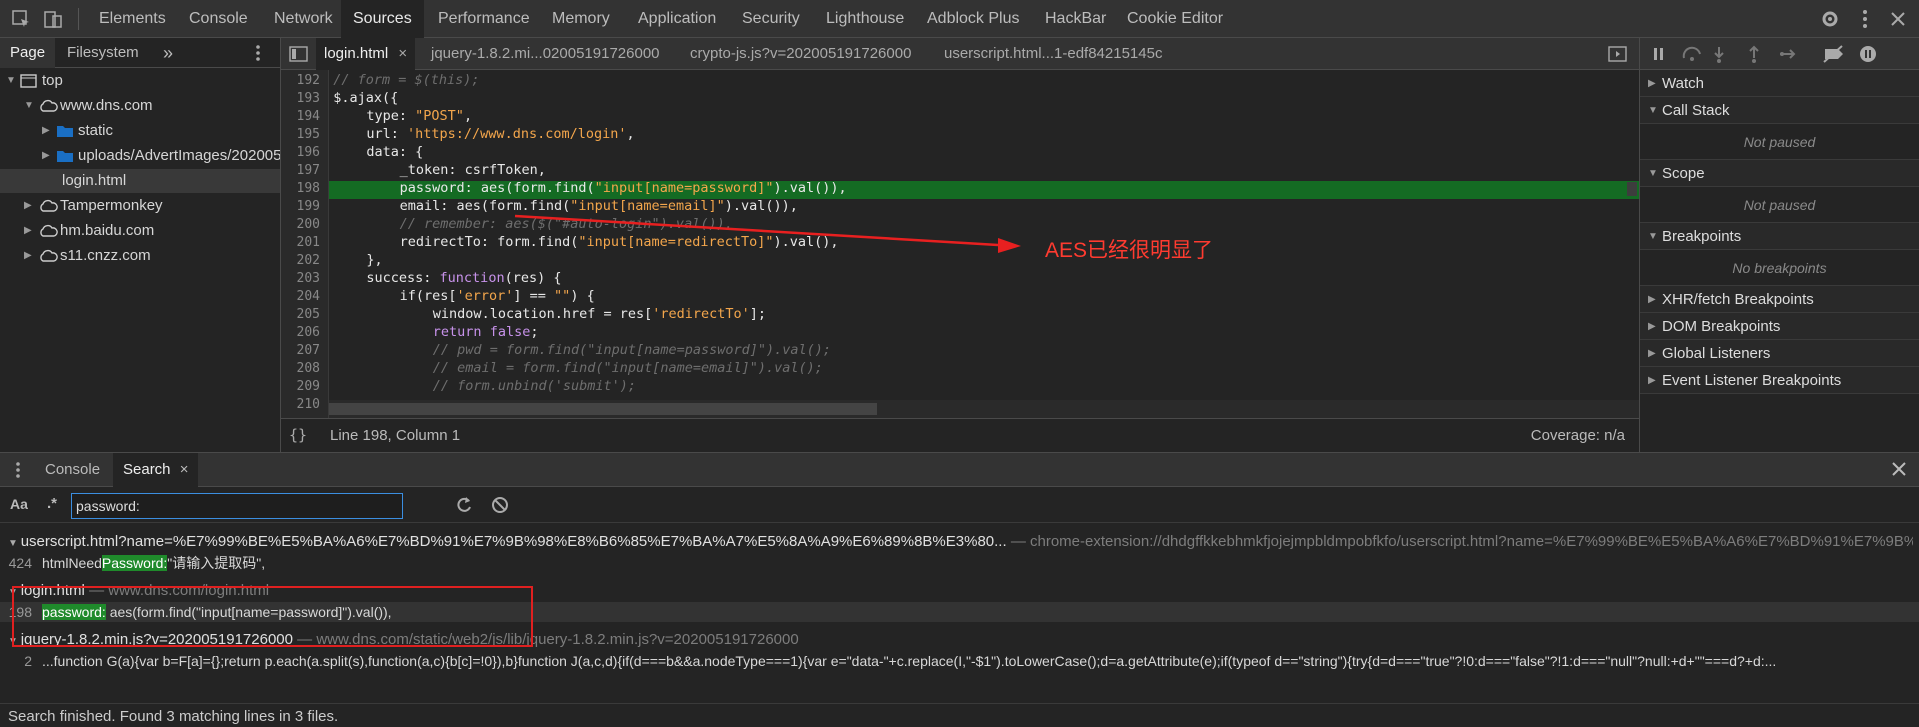 This screenshot has height=727, width=1919. Describe the element at coordinates (959, 470) in the screenshot. I see `drawer-tabs: Console Search ×` at that location.